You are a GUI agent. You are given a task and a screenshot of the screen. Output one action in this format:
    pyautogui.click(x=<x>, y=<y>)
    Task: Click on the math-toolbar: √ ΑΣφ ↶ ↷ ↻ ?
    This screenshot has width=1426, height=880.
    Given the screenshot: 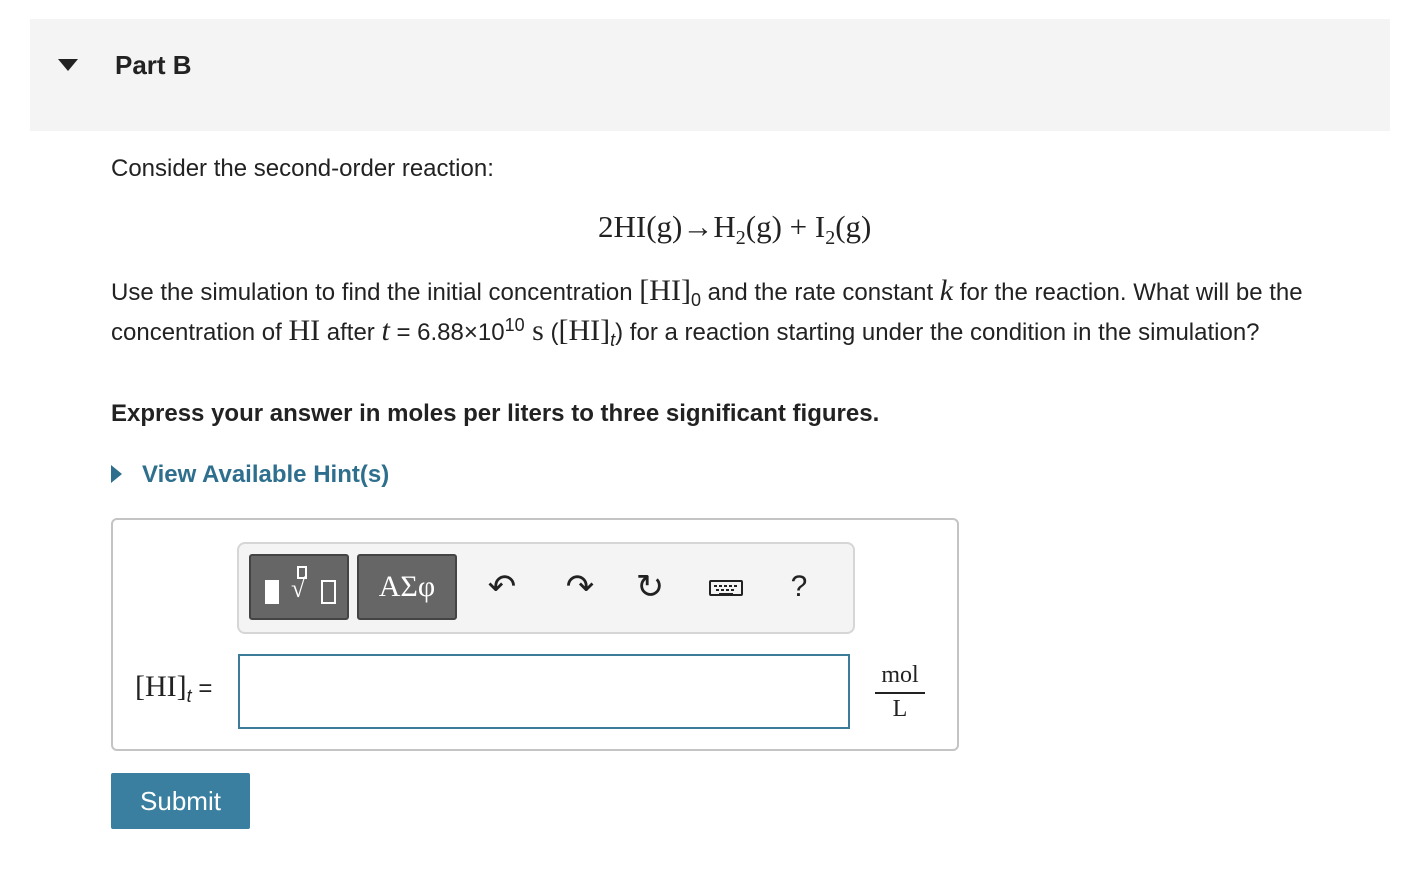 What is the action you would take?
    pyautogui.click(x=546, y=588)
    